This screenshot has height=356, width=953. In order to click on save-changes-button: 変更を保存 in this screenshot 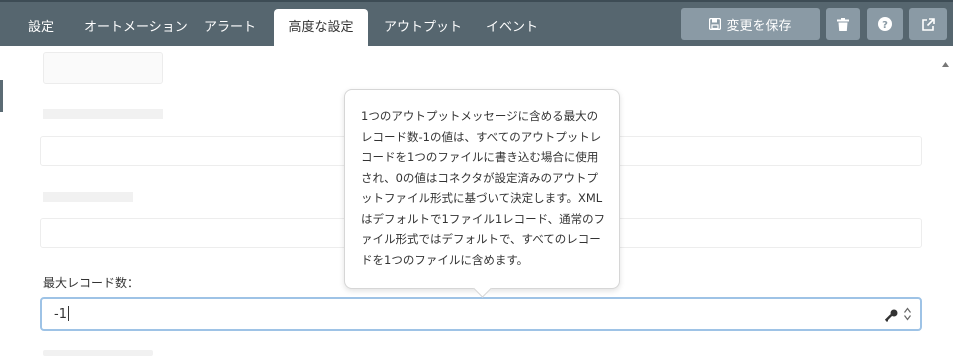, I will do `click(750, 24)`.